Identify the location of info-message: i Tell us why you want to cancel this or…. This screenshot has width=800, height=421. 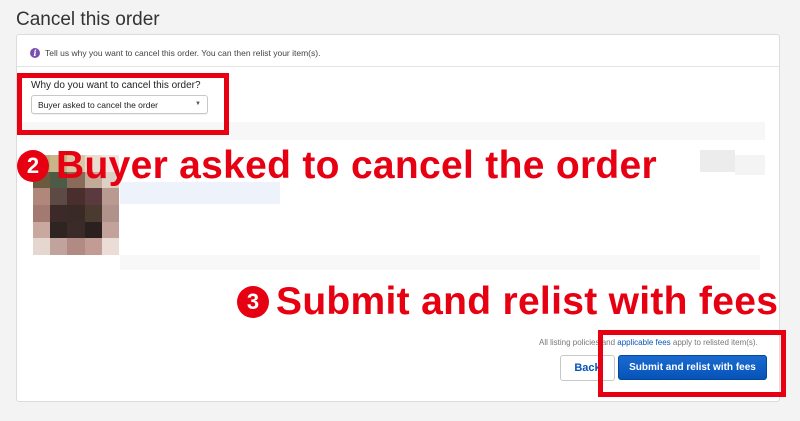
(175, 53).